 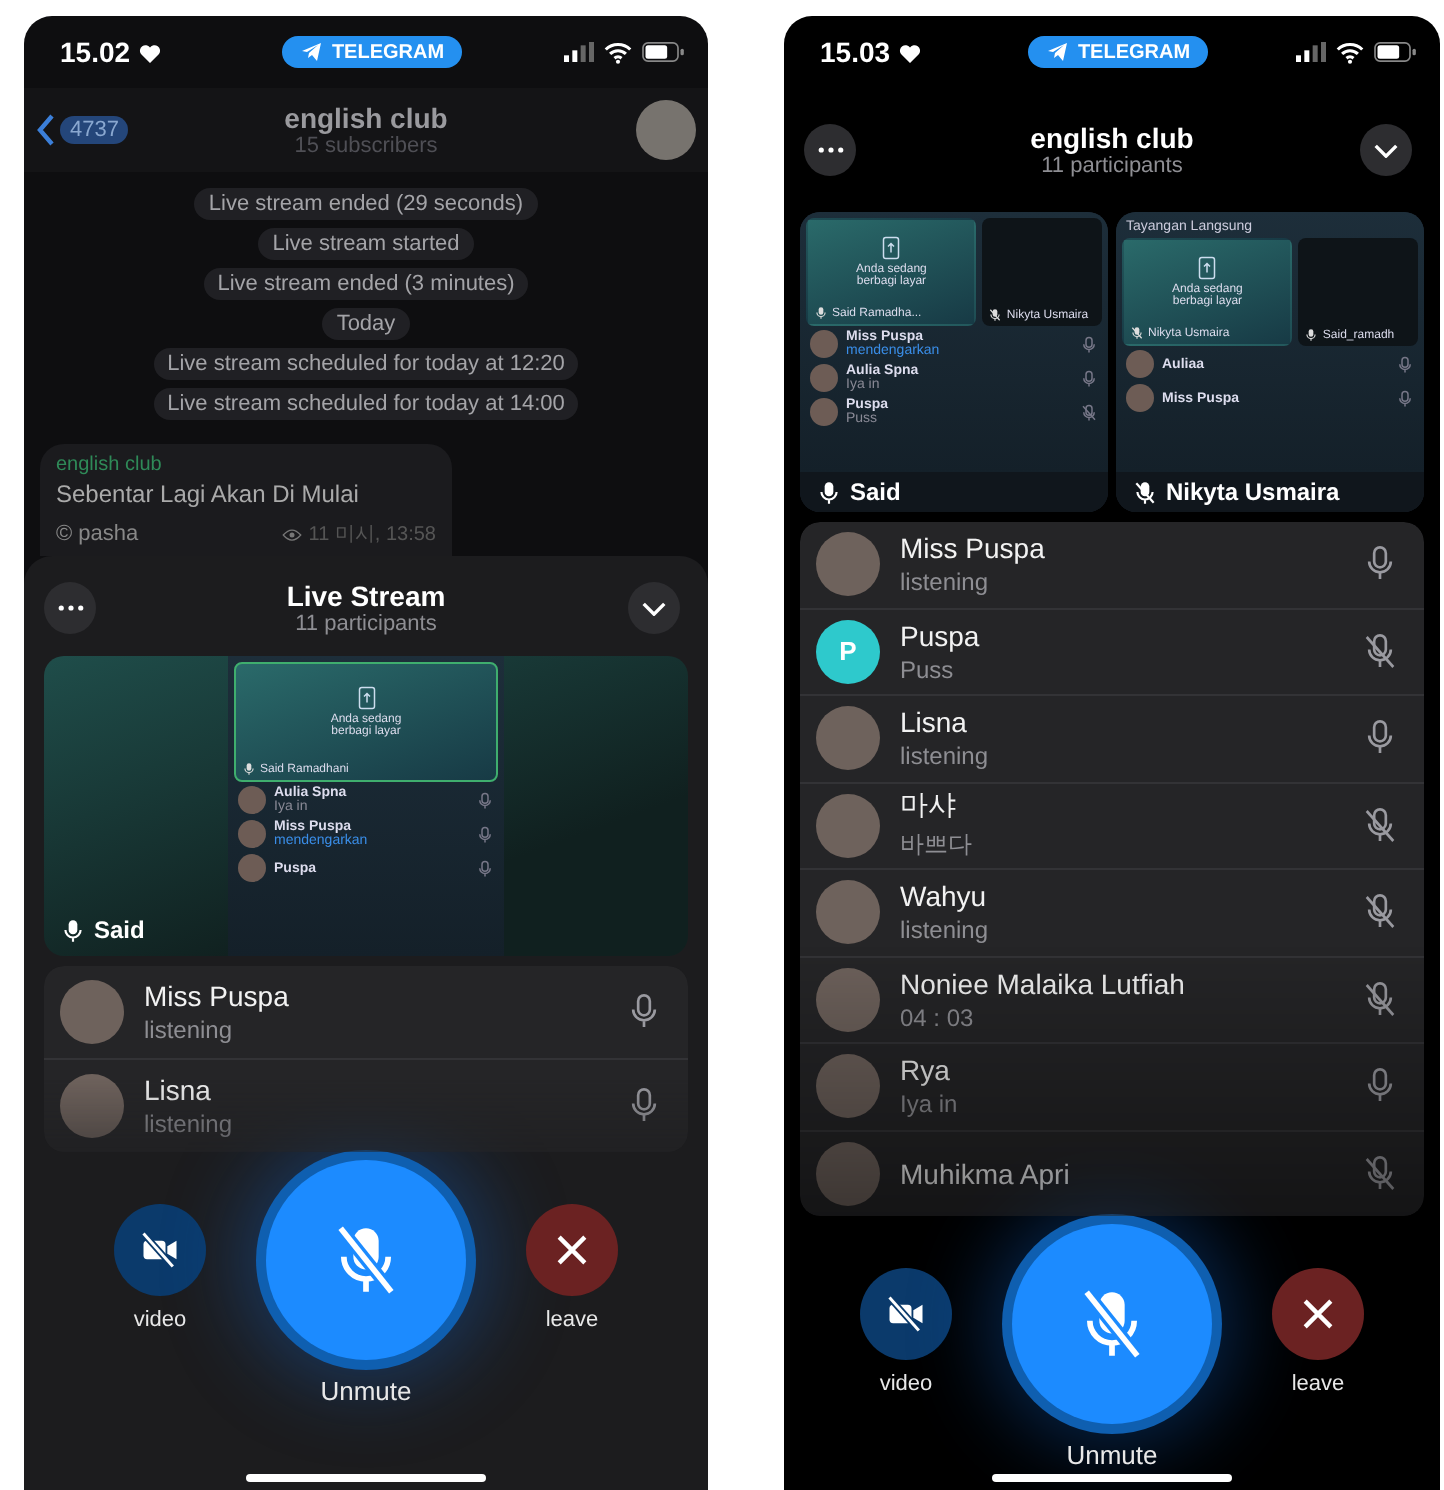 What do you see at coordinates (366, 146) in the screenshot?
I see `subscriber-count: 15 subscribers` at bounding box center [366, 146].